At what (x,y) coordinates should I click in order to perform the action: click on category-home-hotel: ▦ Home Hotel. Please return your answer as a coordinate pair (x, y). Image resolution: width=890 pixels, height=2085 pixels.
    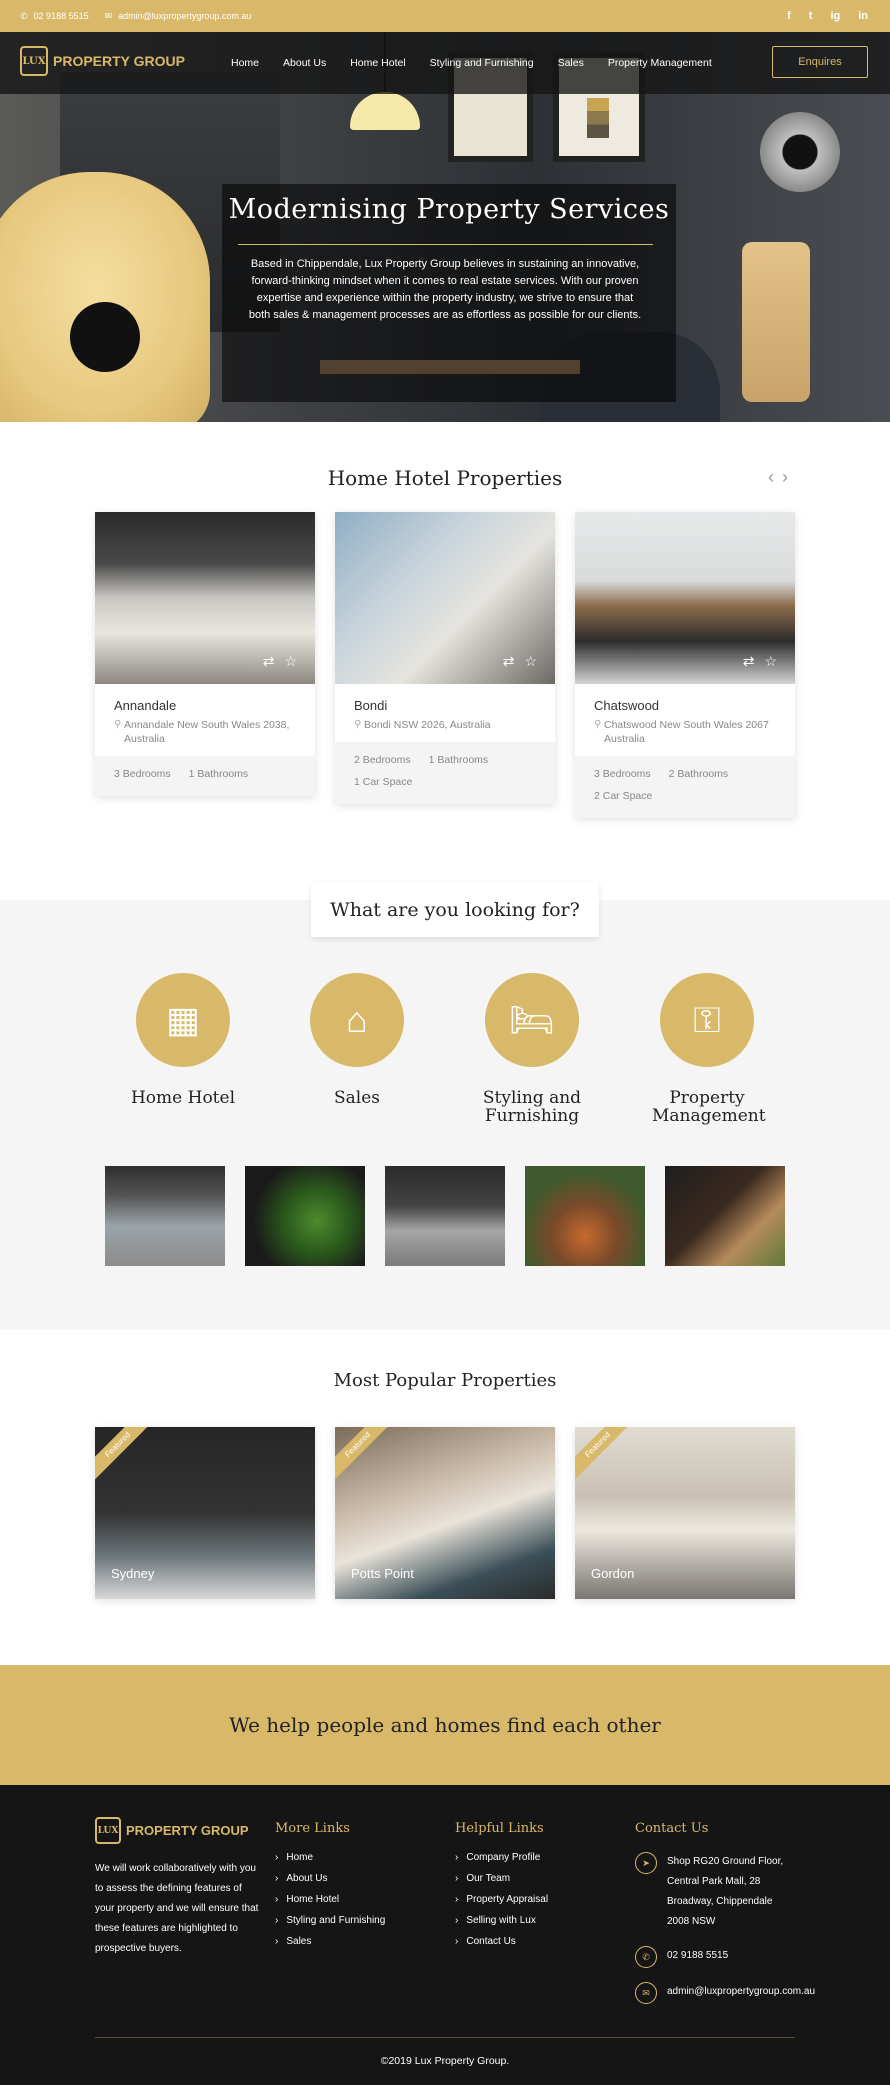
    Looking at the image, I should click on (183, 1040).